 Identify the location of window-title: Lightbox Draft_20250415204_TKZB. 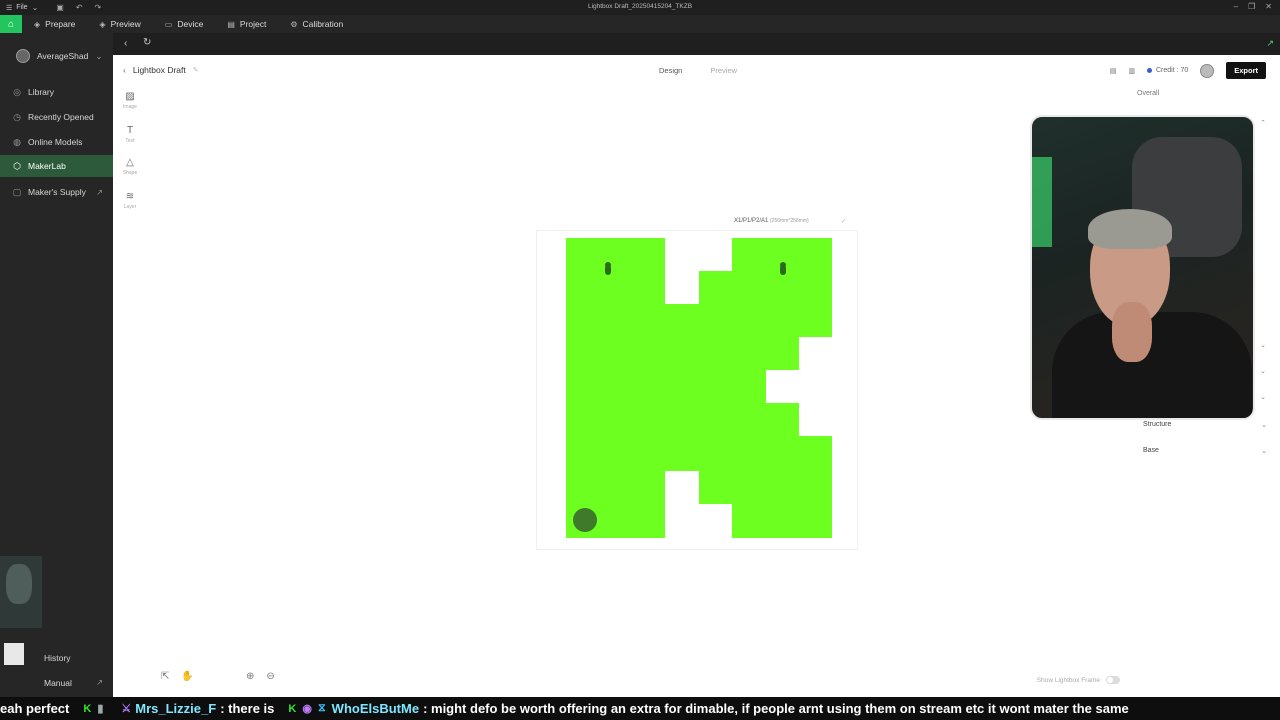
(640, 6).